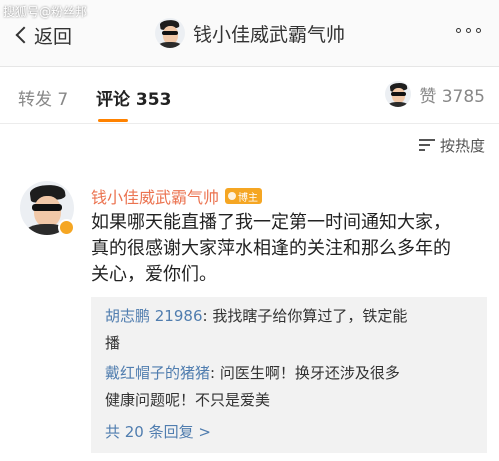 The image size is (499, 461). Describe the element at coordinates (291, 330) in the screenshot. I see `reply-item: 胡志鹏 21986: 我找瞎子给你算过了，铁定能 播` at that location.